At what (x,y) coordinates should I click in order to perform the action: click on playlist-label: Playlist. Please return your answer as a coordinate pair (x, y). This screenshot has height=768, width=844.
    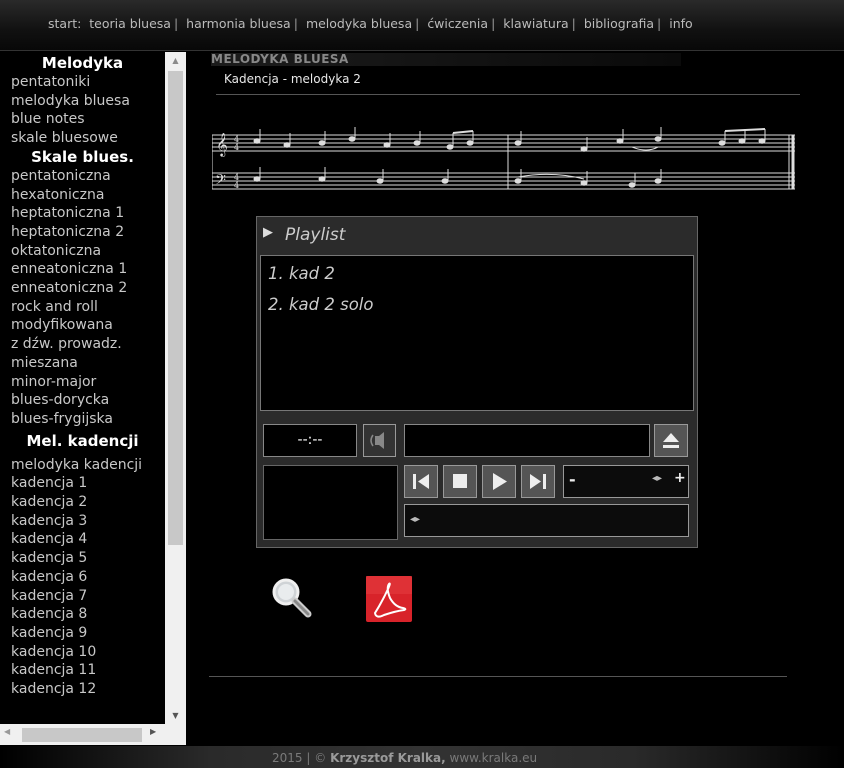
    Looking at the image, I should click on (315, 235).